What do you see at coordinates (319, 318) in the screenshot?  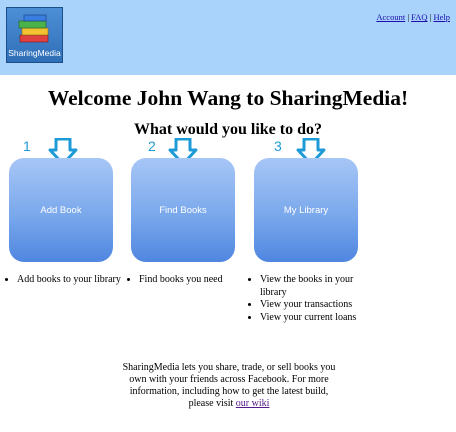 I see `list-item: View your current loans` at bounding box center [319, 318].